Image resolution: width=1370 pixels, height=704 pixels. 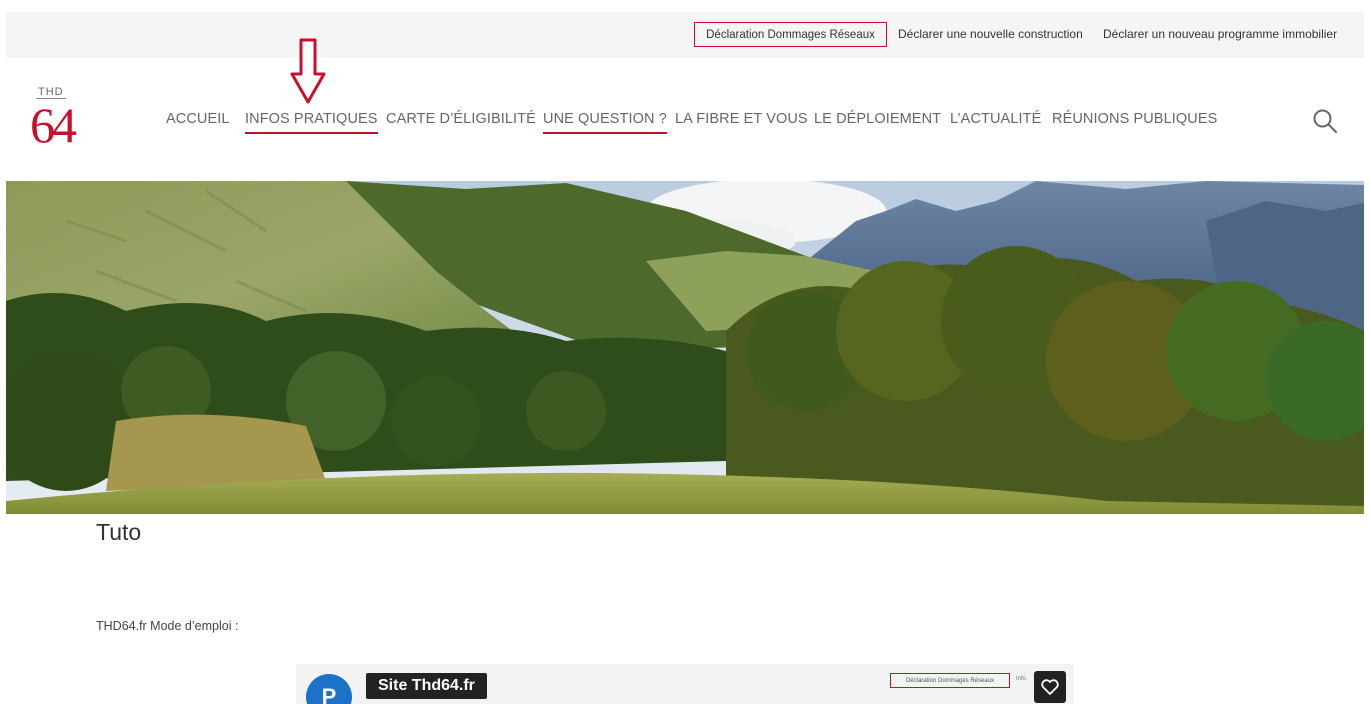 I want to click on nav-une-question: UNE QUESTION ?, so click(x=605, y=122).